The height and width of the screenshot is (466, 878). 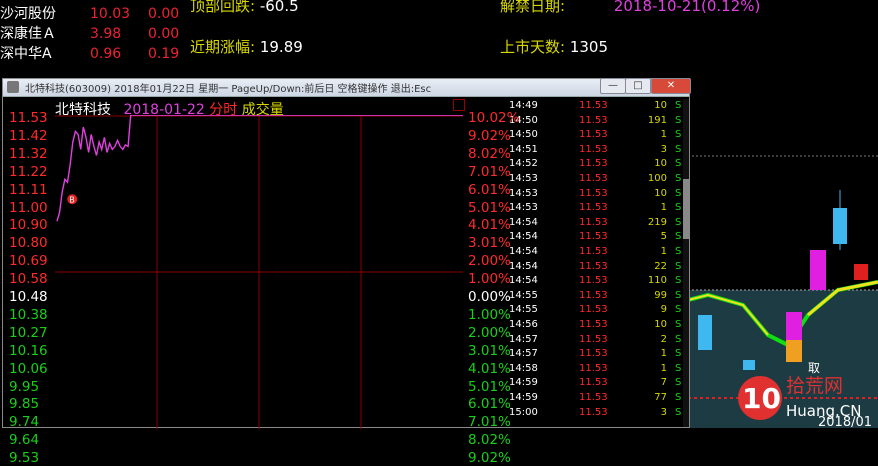 What do you see at coordinates (598, 267) in the screenshot?
I see `tick-row: 14:54 11.53 22 S` at bounding box center [598, 267].